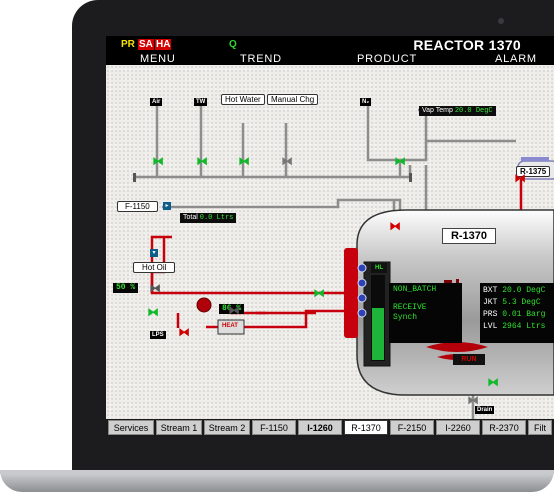 The width and height of the screenshot is (554, 492). I want to click on laptop-base-lip, so click(277, 472).